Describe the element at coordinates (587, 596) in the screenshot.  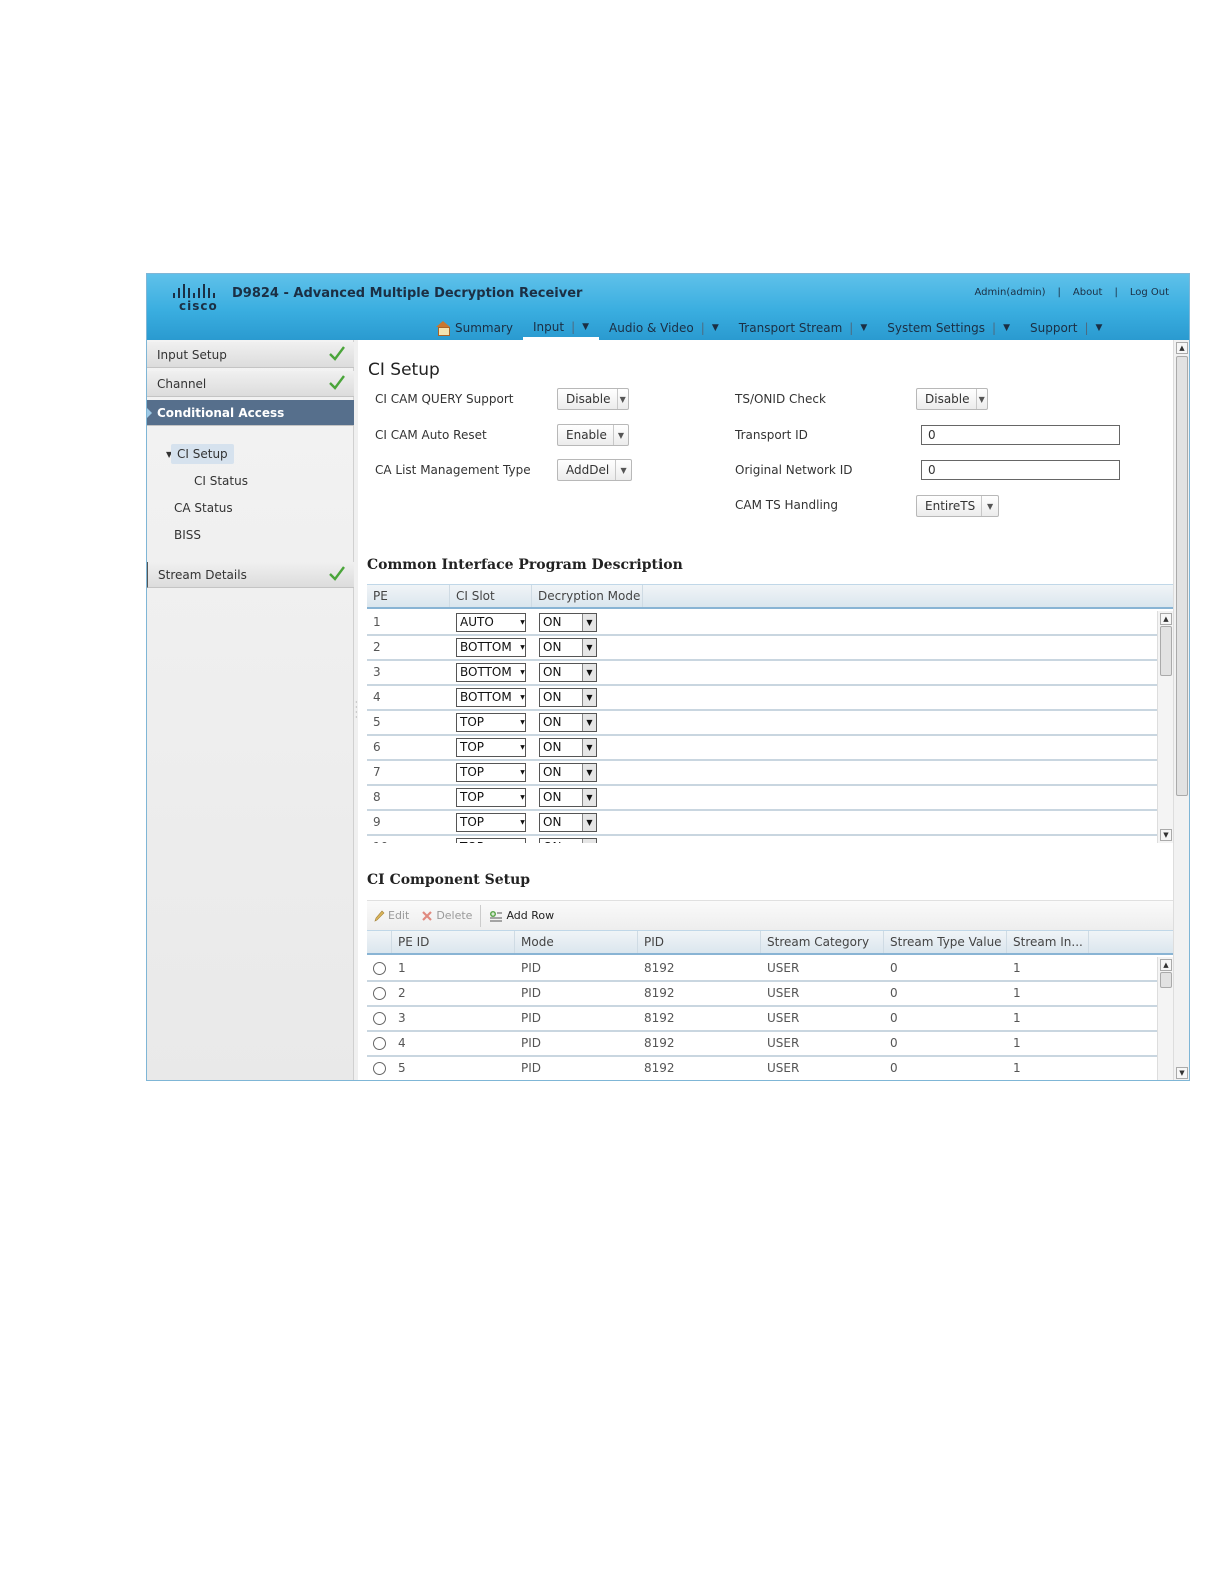
I see `column-header-decryption-mode: Decryption Mode` at that location.